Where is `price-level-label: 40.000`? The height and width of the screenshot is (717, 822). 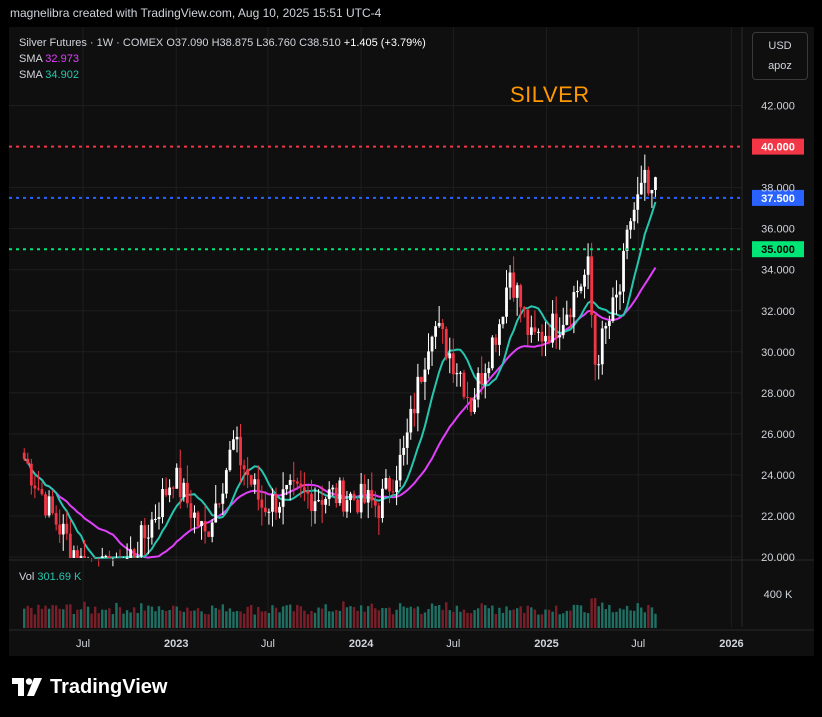
price-level-label: 40.000 is located at coordinates (778, 148).